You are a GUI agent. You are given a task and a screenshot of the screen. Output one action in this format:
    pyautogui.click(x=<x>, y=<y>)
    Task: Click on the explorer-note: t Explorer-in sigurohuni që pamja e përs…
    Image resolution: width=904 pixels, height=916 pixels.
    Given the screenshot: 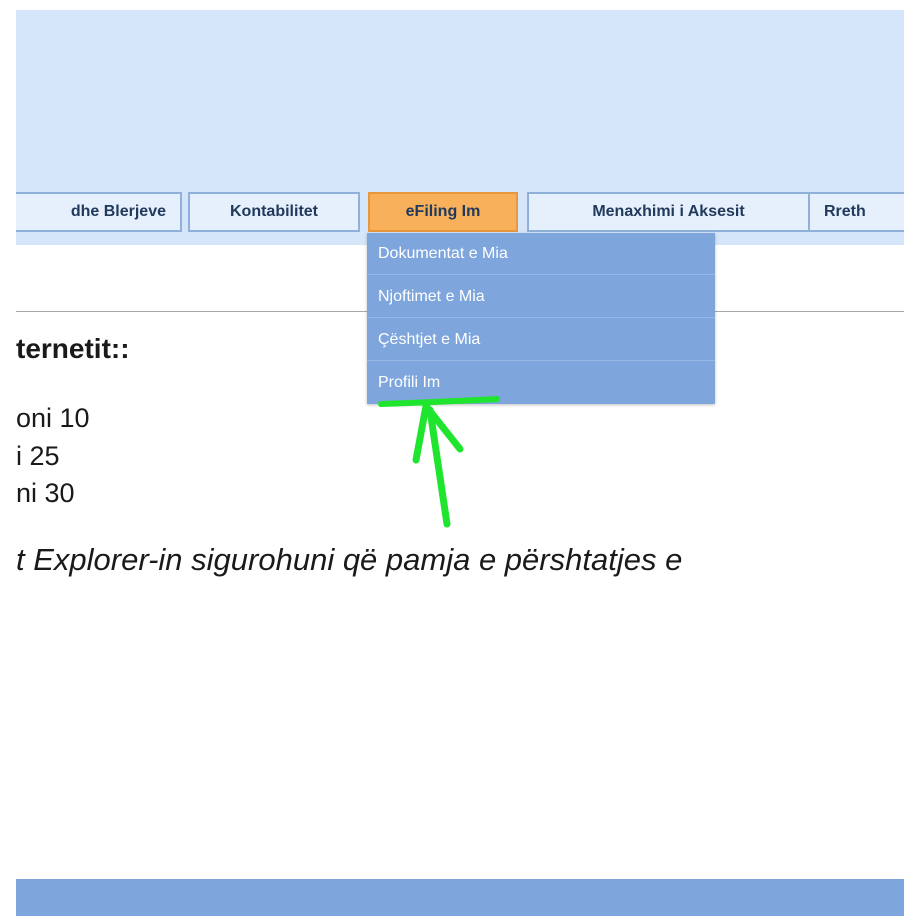 What is the action you would take?
    pyautogui.click(x=349, y=559)
    